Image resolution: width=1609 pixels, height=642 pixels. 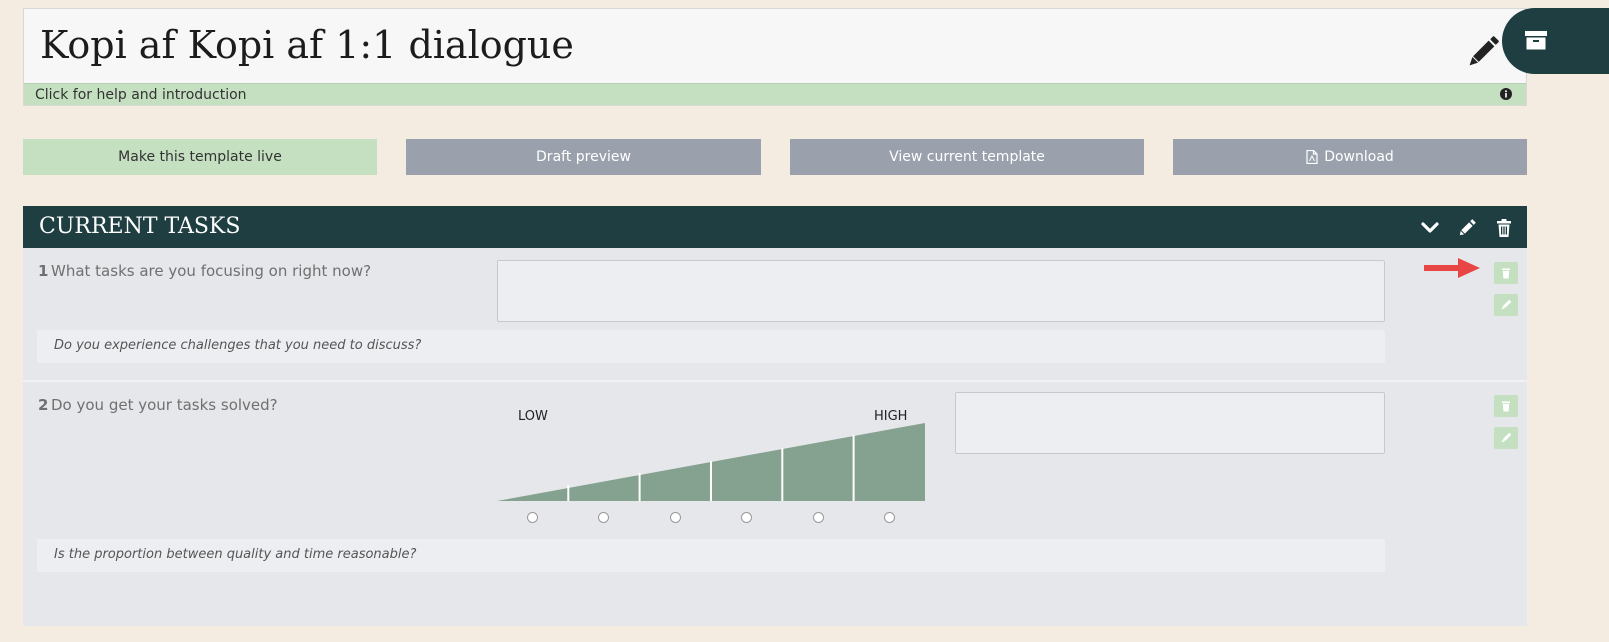 I want to click on section-title: CURRENT TASKS, so click(x=140, y=226).